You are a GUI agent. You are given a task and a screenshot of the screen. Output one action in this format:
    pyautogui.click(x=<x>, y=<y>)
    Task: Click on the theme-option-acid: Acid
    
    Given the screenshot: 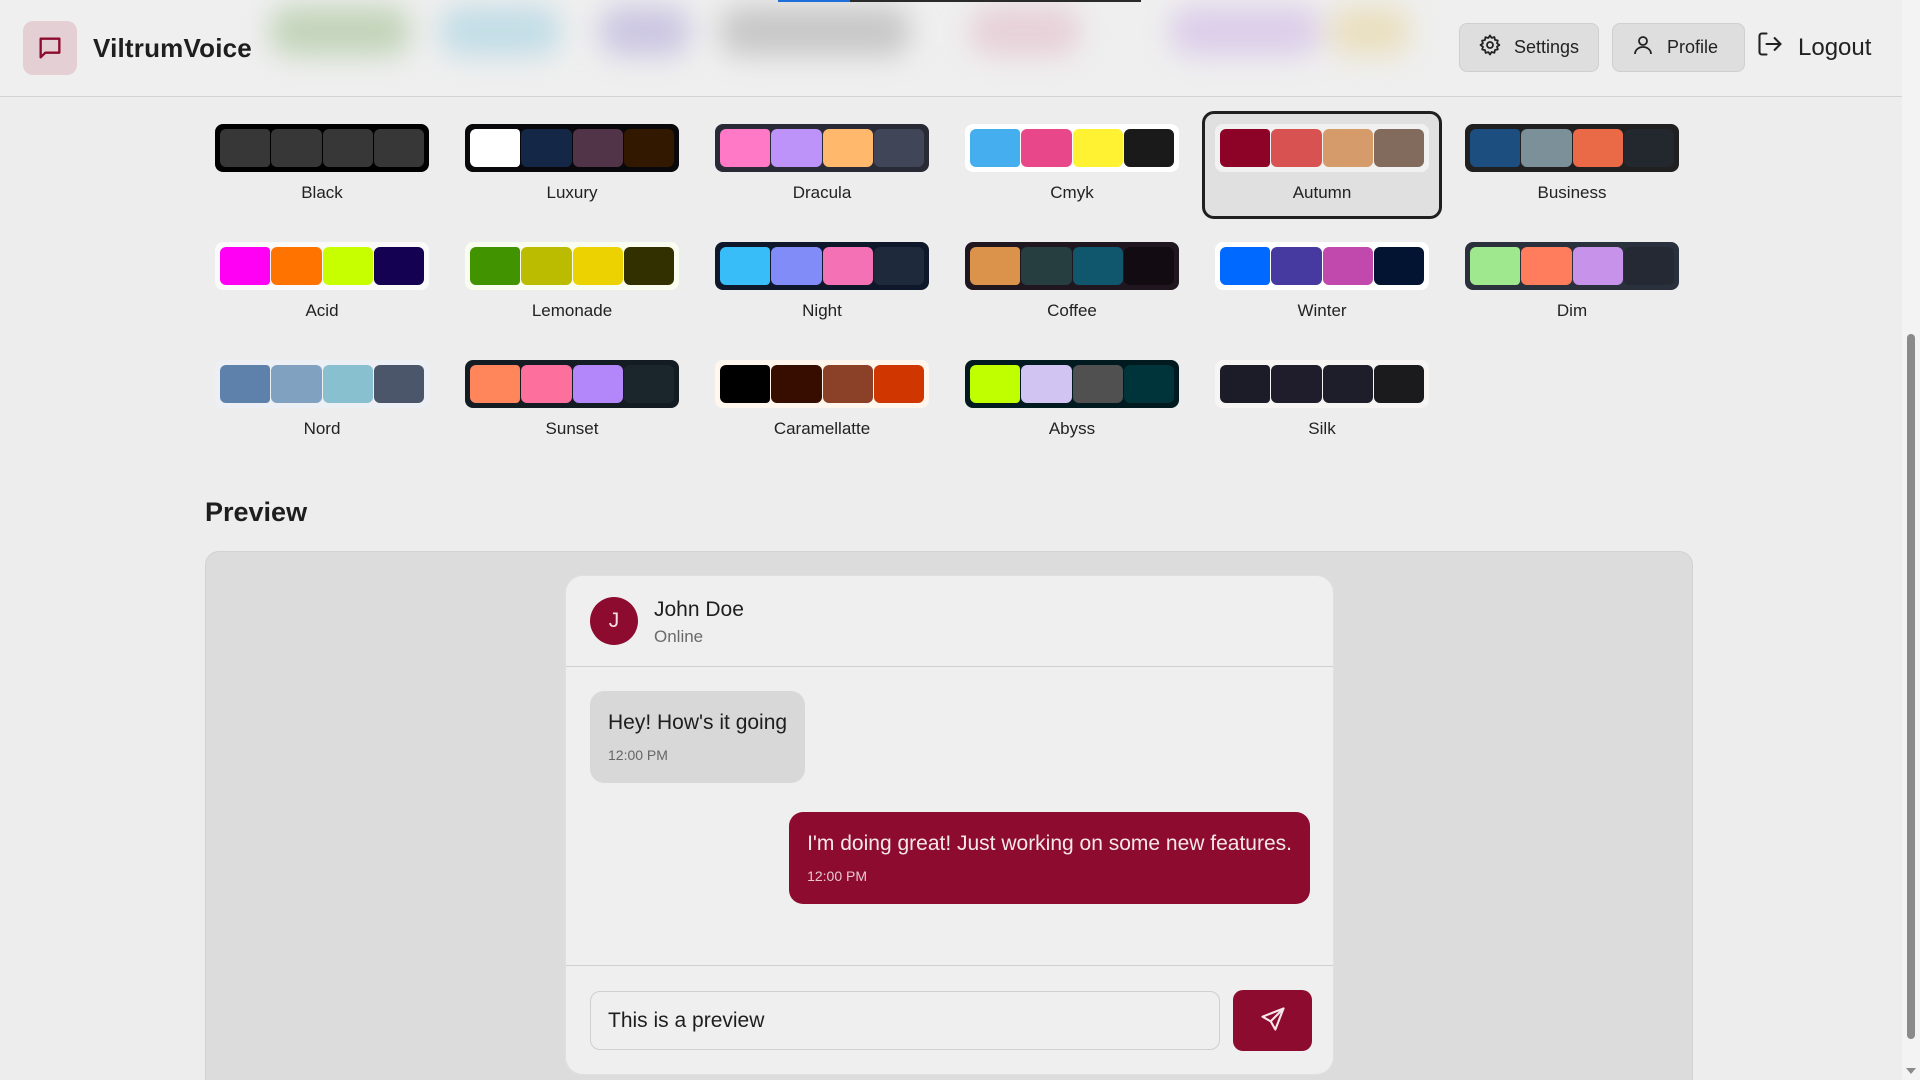 What is the action you would take?
    pyautogui.click(x=322, y=283)
    